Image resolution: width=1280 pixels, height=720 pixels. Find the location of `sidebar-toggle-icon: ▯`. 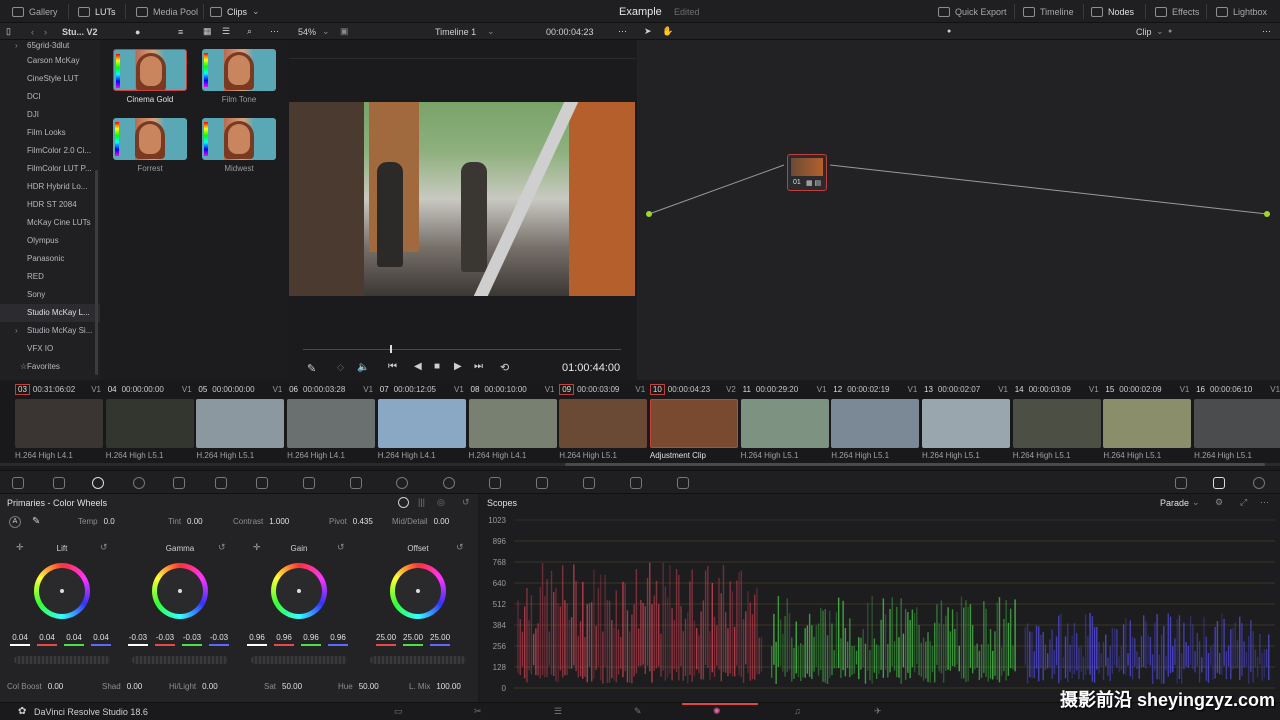

sidebar-toggle-icon: ▯ is located at coordinates (8, 31).